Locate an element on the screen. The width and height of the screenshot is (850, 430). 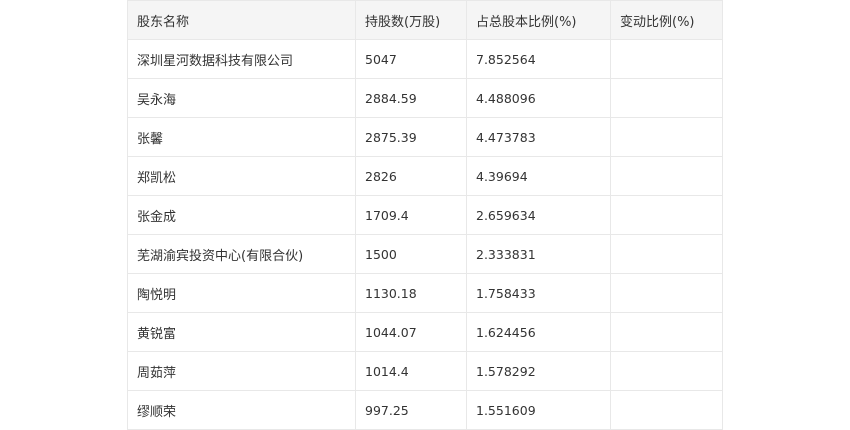
cell-shares-held: 2884.59 is located at coordinates (411, 98).